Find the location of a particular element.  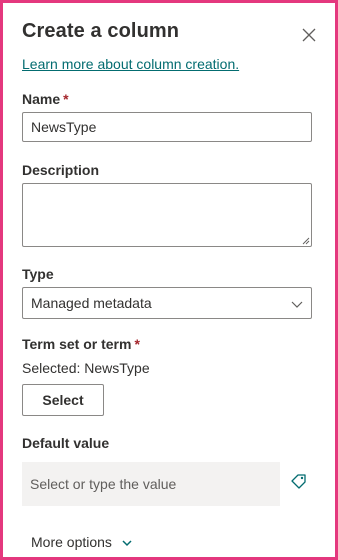

name-label: Name * is located at coordinates (45, 99).